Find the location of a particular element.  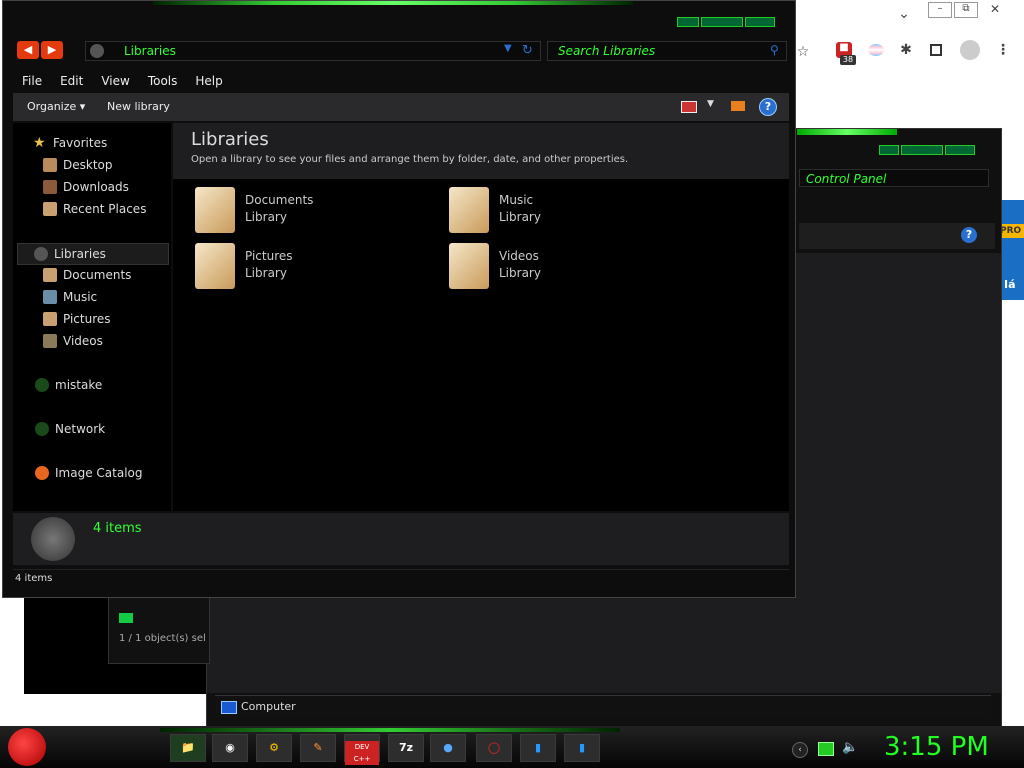

menu-help: Help is located at coordinates (208, 81).